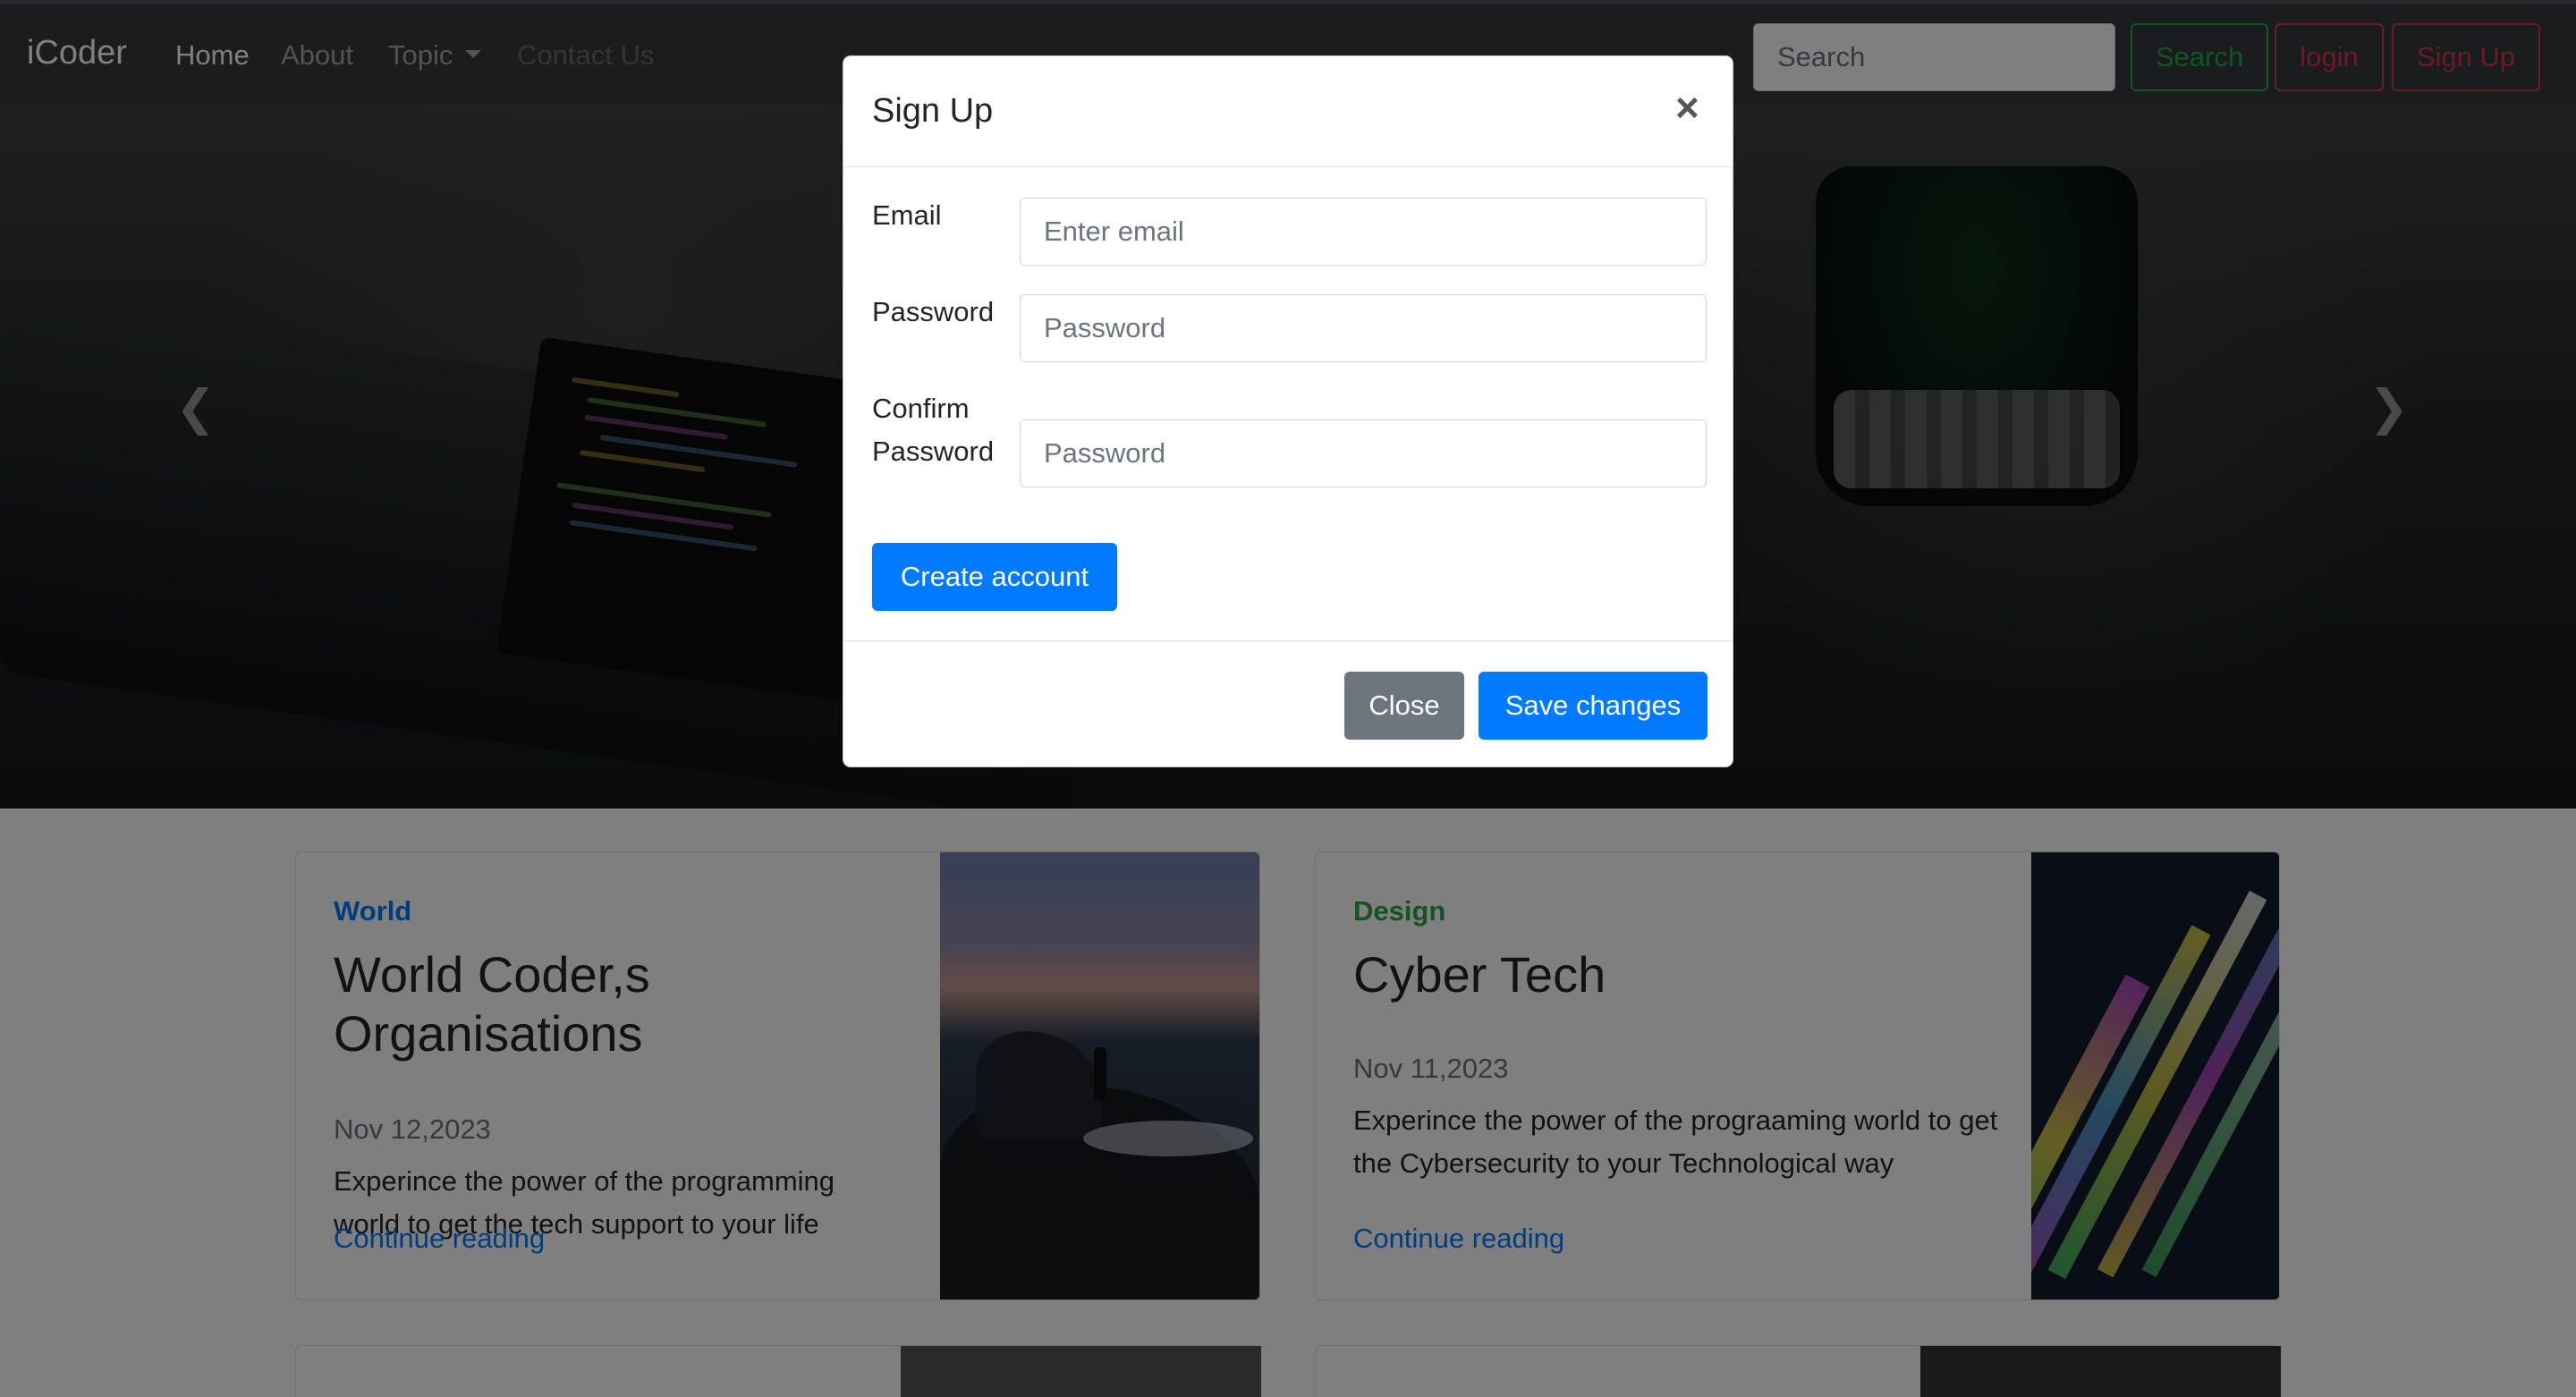 The image size is (2576, 1397). What do you see at coordinates (1363, 453) in the screenshot?
I see `confirm-password-field` at bounding box center [1363, 453].